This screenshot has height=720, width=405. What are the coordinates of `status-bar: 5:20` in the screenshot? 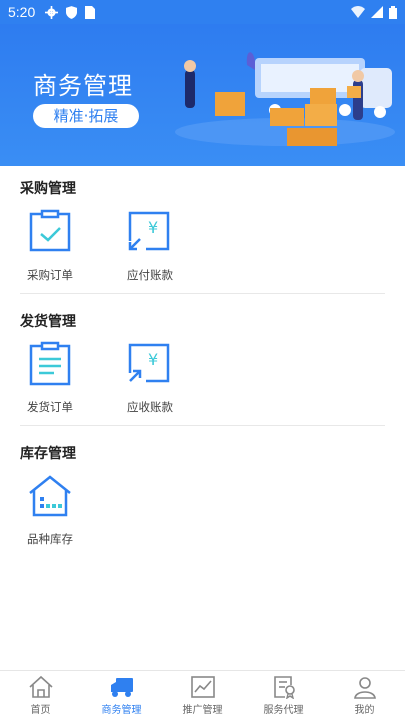 It's located at (202, 12).